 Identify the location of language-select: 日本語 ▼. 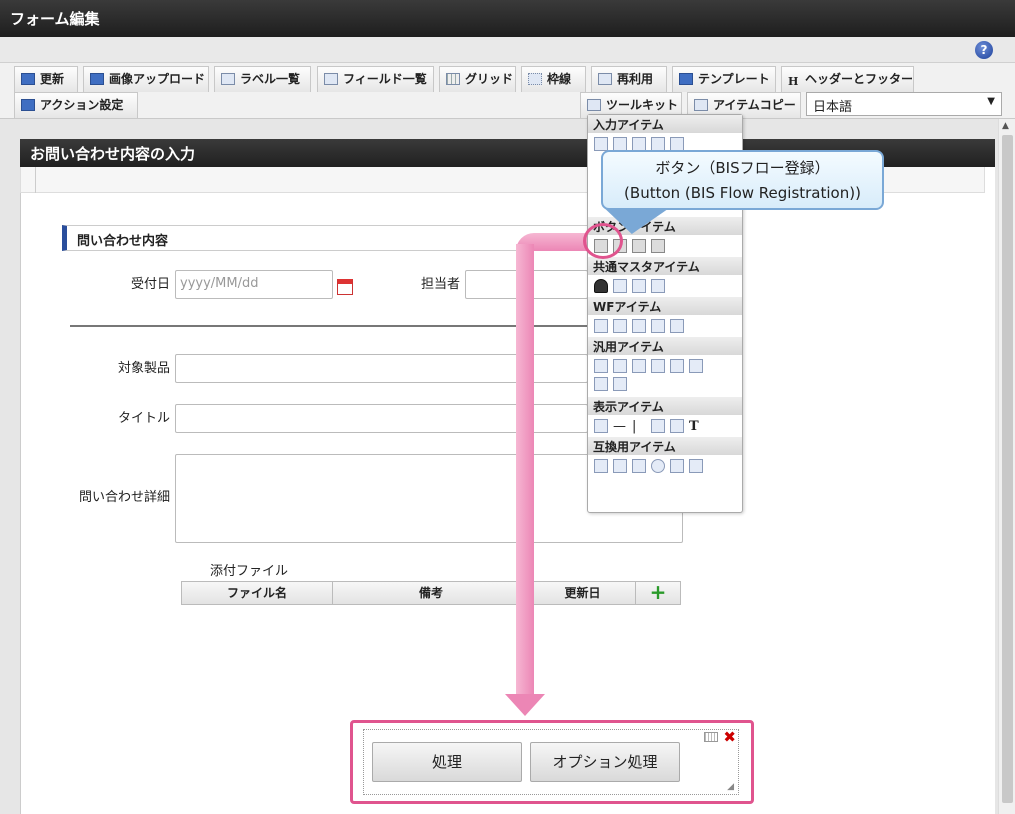
(904, 104).